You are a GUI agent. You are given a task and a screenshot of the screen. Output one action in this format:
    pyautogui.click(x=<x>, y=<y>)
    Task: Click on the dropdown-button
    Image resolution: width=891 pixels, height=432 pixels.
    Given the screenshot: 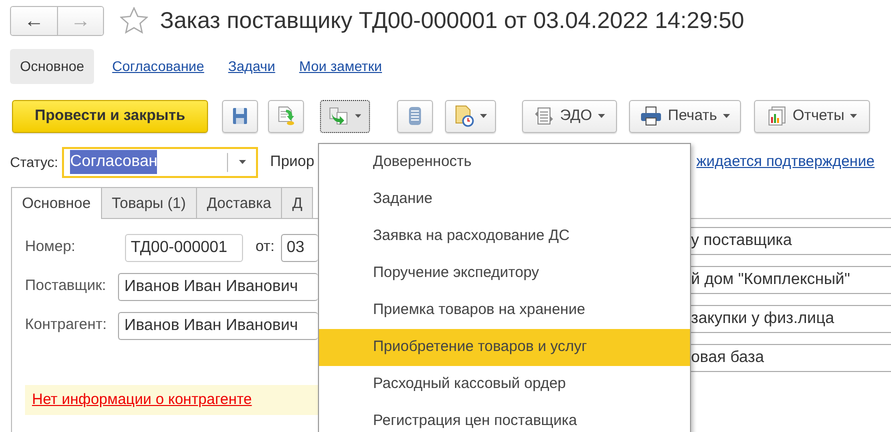 What is the action you would take?
    pyautogui.click(x=345, y=116)
    